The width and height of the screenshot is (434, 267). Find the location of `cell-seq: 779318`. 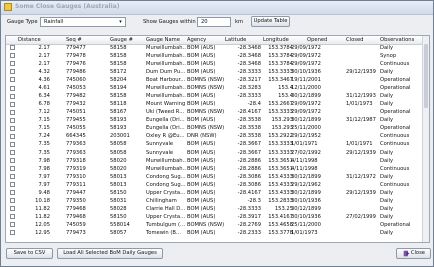

cell-seq: 779318 is located at coordinates (76, 160).